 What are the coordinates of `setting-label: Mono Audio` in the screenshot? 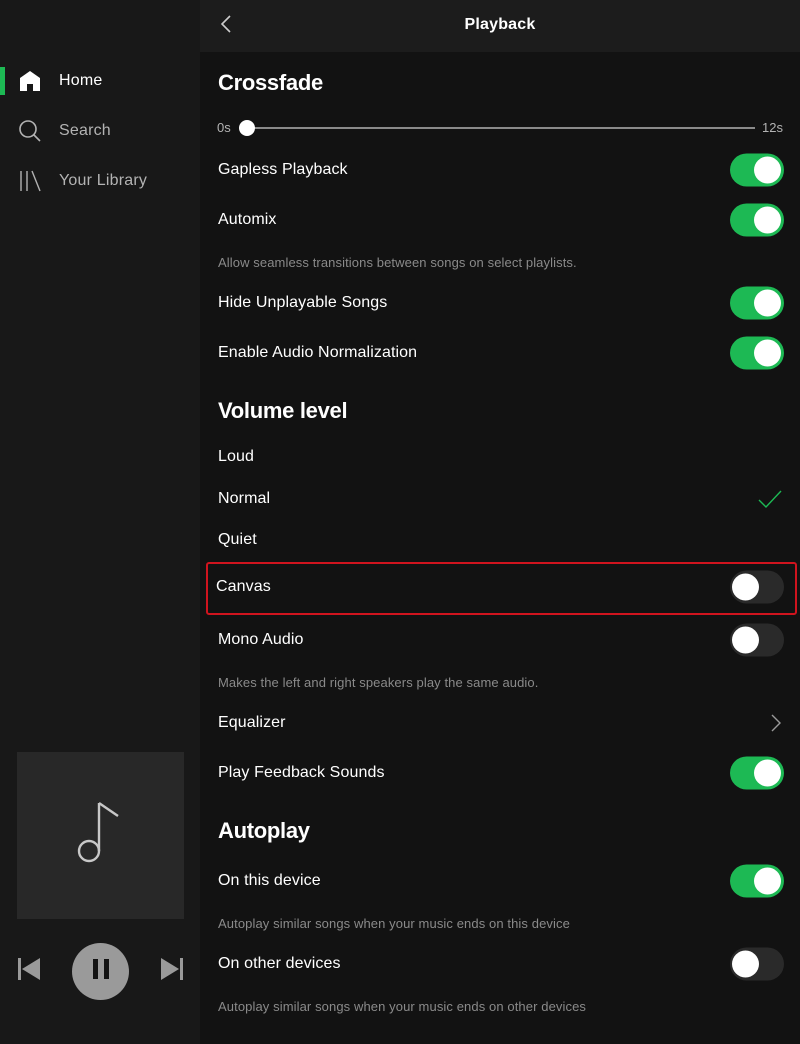 It's located at (261, 639).